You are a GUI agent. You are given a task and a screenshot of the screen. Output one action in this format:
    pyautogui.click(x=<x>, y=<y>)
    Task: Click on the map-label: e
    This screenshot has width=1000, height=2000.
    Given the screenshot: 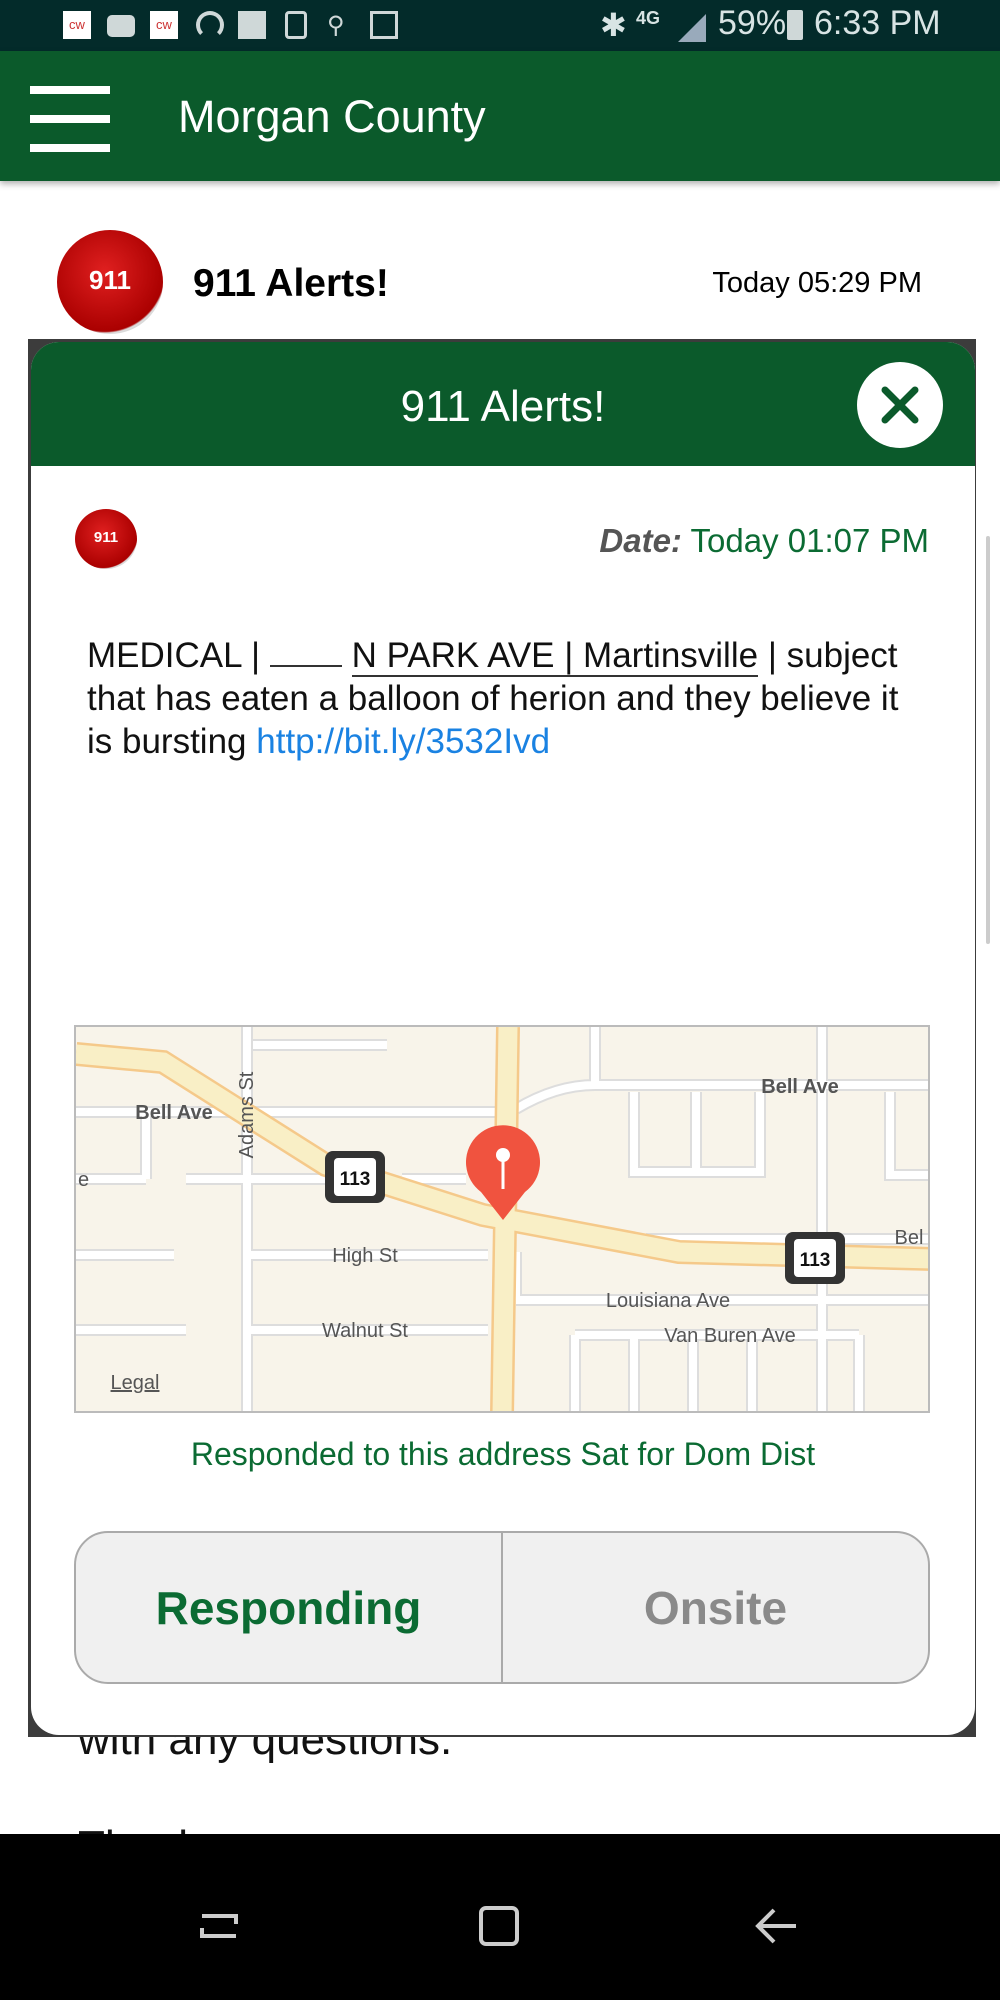 What is the action you would take?
    pyautogui.click(x=83, y=1180)
    